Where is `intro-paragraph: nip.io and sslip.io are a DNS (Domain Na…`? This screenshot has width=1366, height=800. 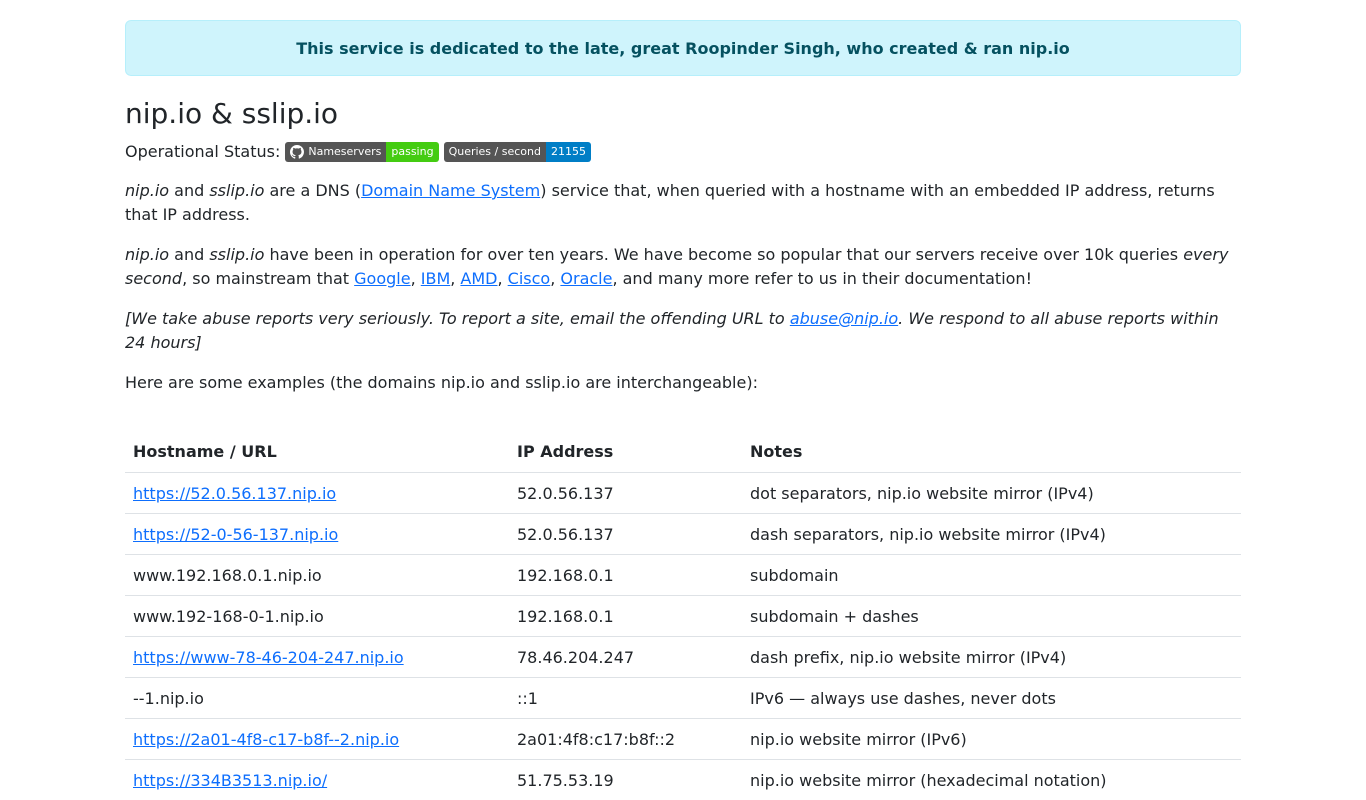 intro-paragraph: nip.io and sslip.io are a DNS (Domain Na… is located at coordinates (683, 203).